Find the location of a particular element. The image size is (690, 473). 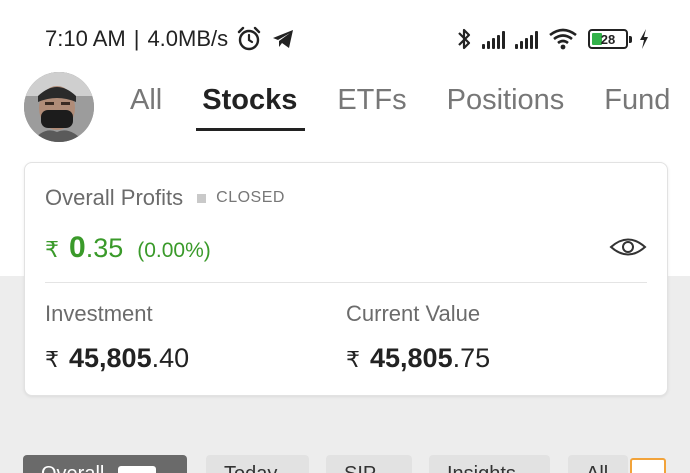

tab-all: All is located at coordinates (146, 107).